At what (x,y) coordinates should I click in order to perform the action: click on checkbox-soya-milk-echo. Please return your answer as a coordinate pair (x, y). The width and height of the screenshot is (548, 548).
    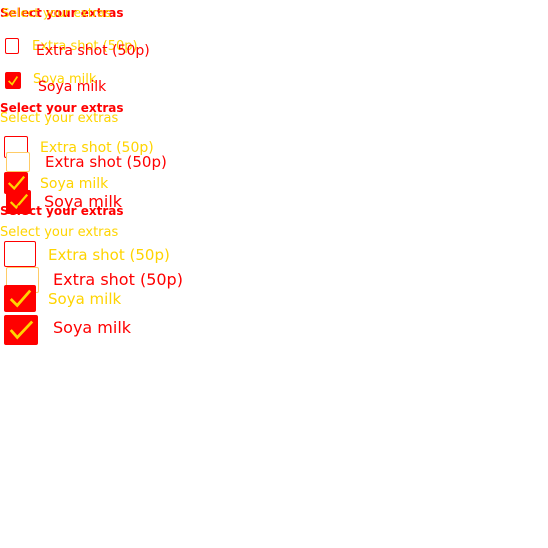
    Looking at the image, I should click on (21, 330).